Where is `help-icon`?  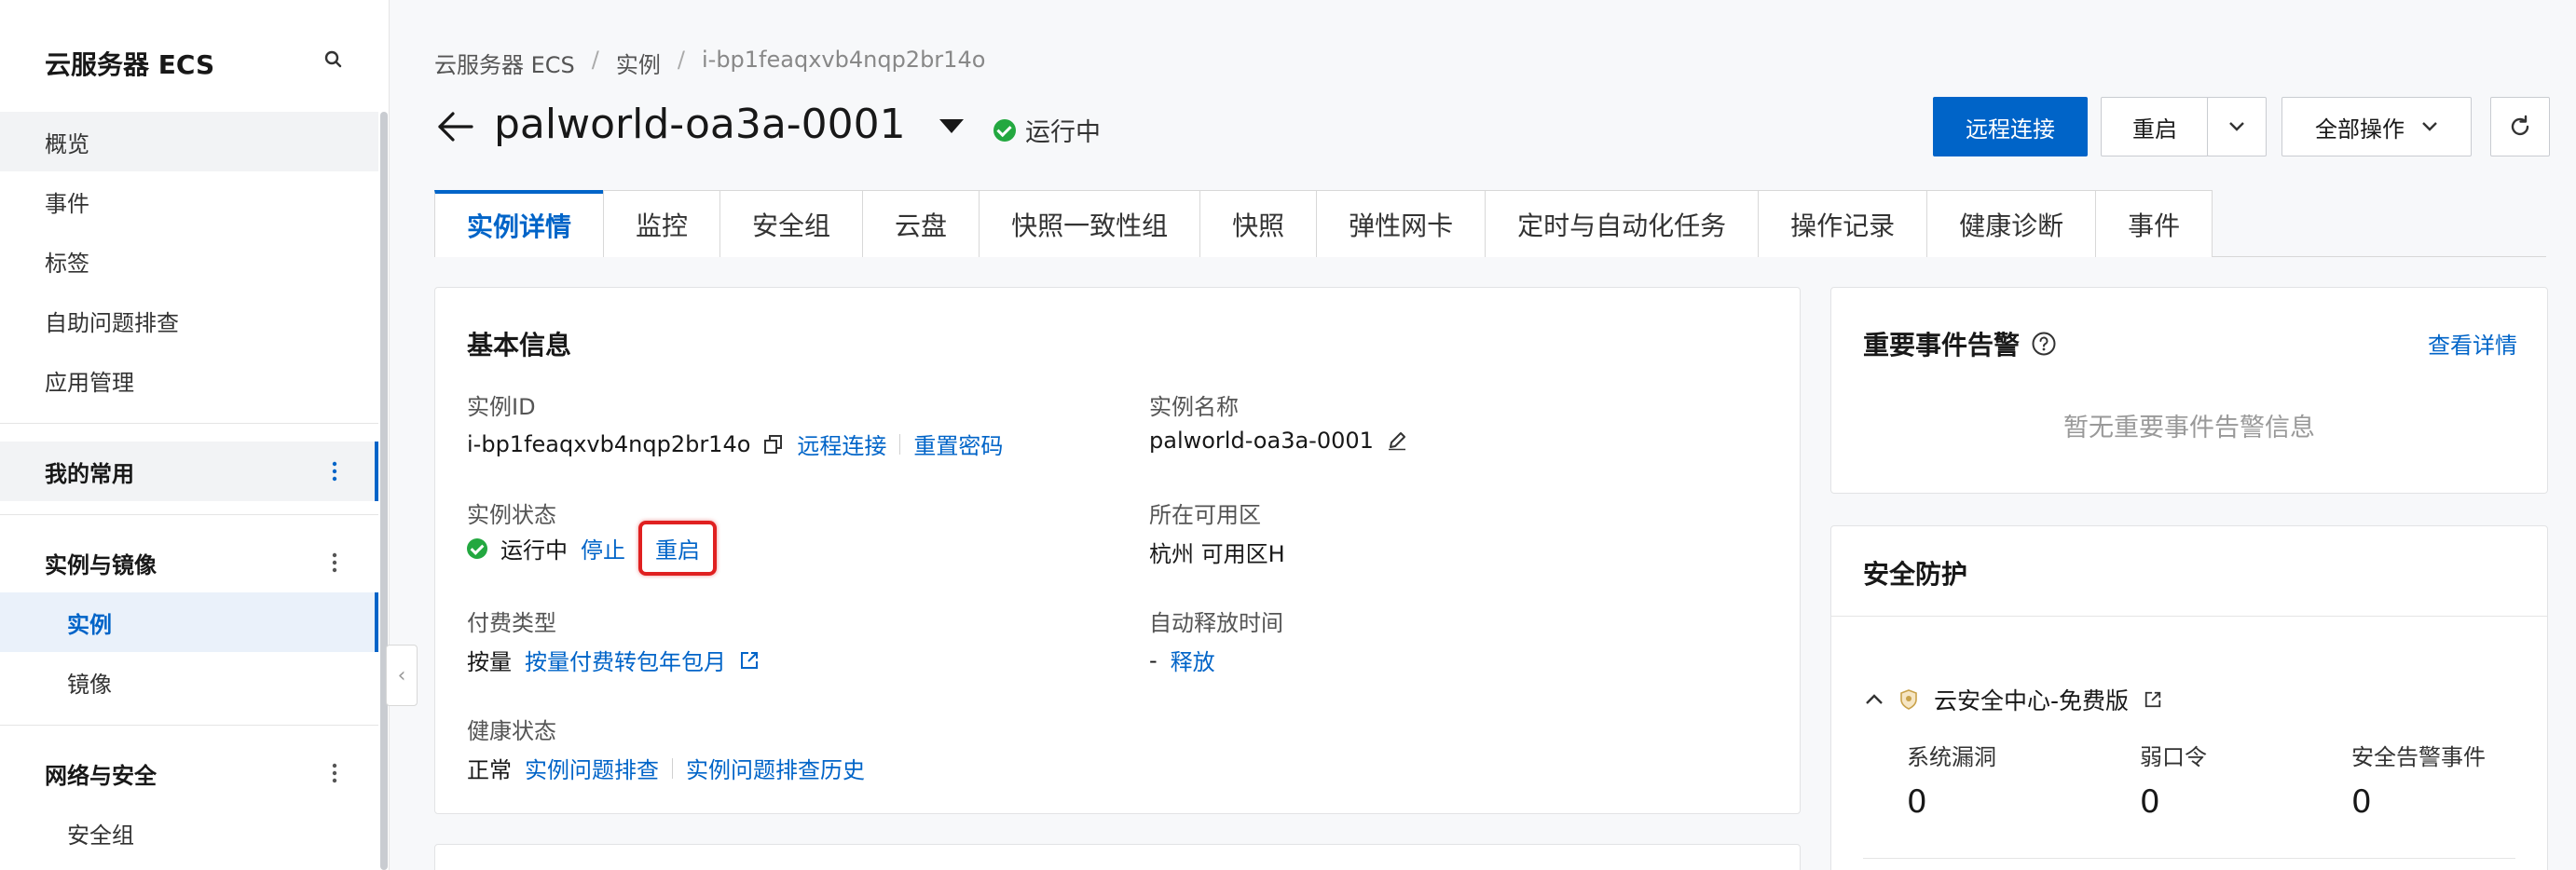
help-icon is located at coordinates (2044, 344).